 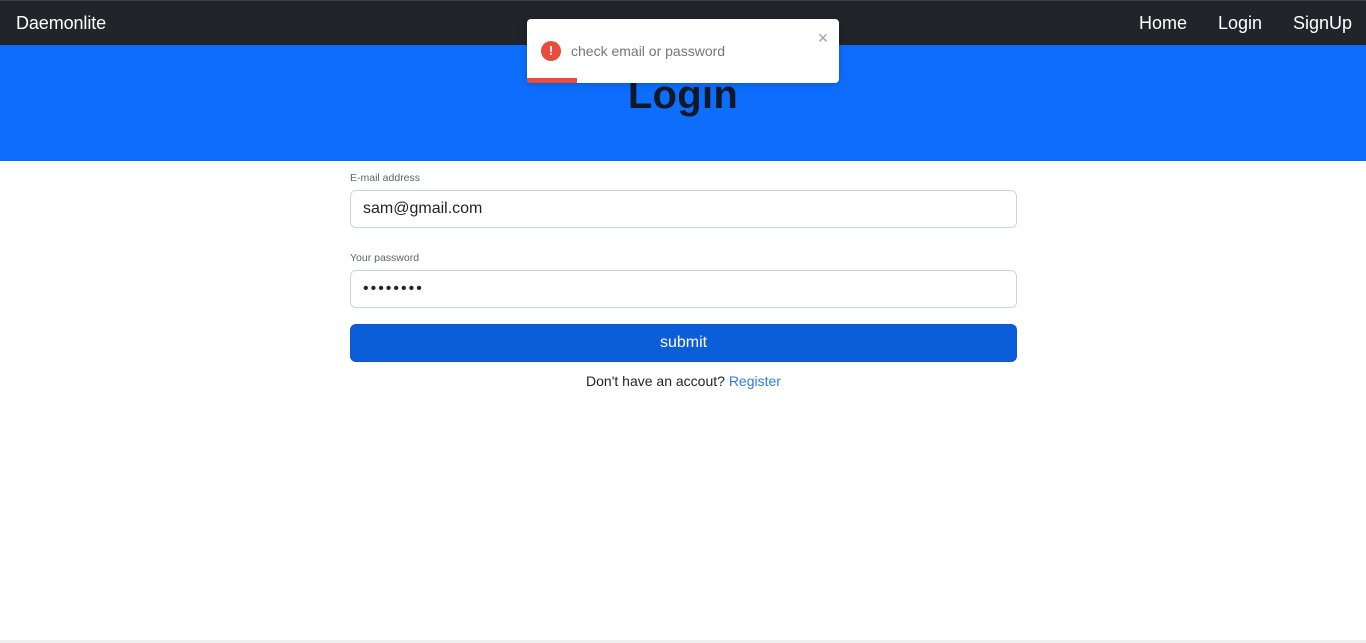 I want to click on submit-button: submit, so click(x=683, y=343).